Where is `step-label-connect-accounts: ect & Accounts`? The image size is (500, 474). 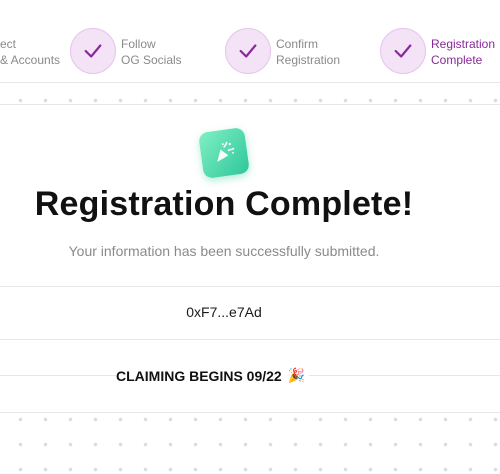 step-label-connect-accounts: ect & Accounts is located at coordinates (30, 52).